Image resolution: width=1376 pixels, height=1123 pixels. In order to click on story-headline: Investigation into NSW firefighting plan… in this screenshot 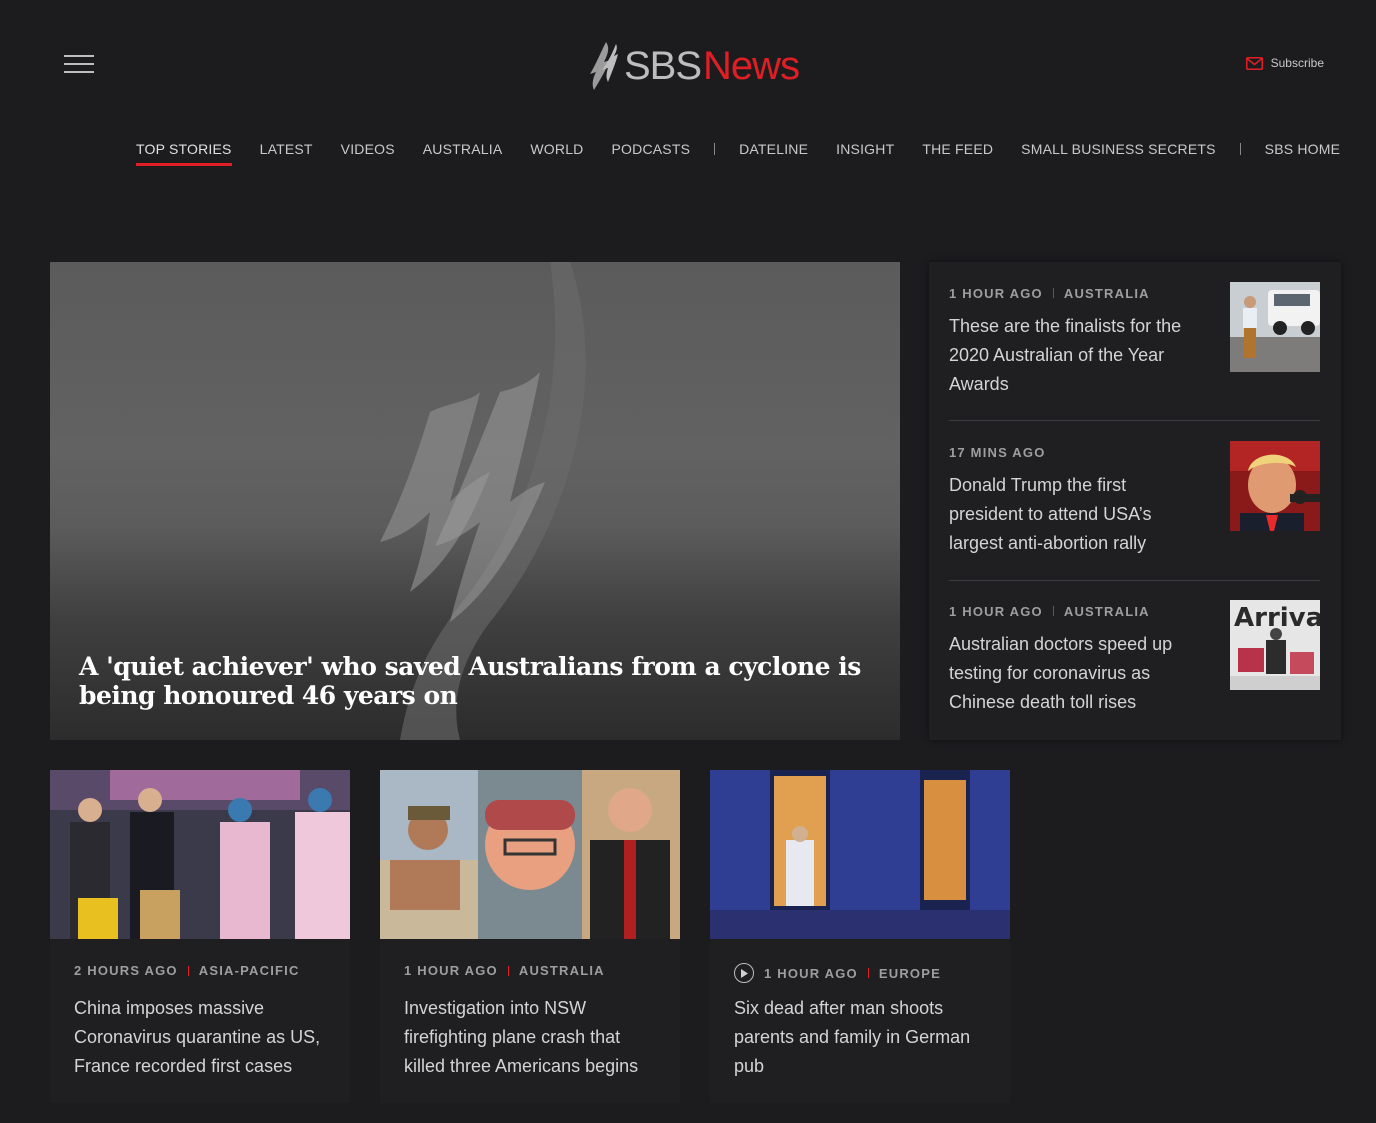, I will do `click(534, 1037)`.